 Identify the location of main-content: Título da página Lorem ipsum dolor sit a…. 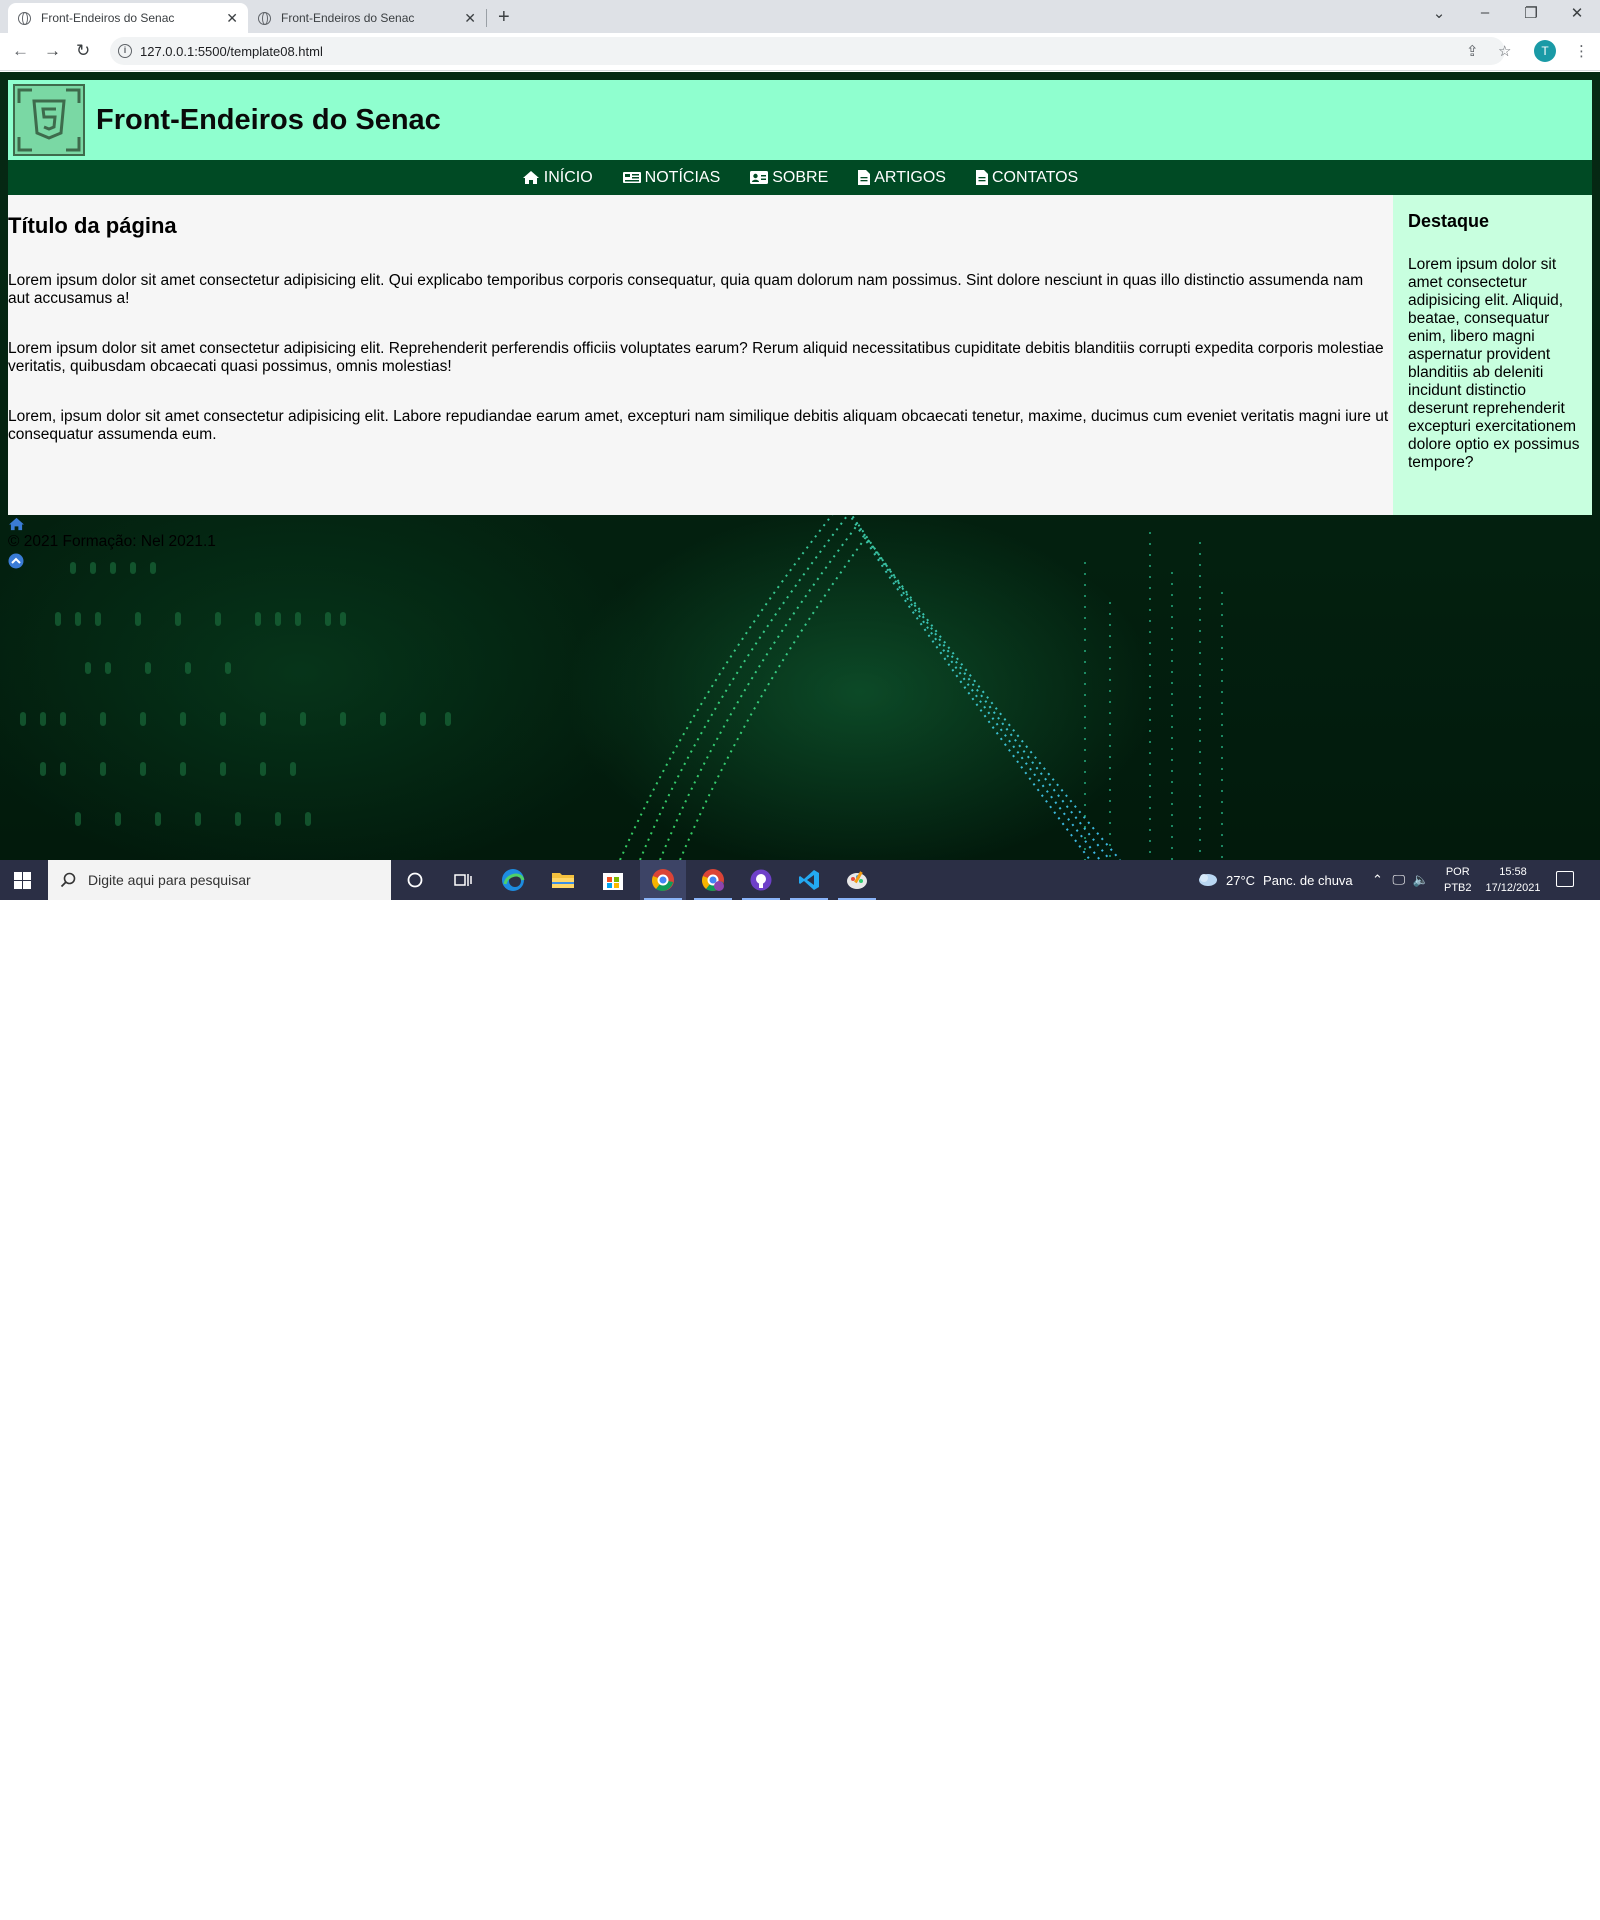
(700, 355).